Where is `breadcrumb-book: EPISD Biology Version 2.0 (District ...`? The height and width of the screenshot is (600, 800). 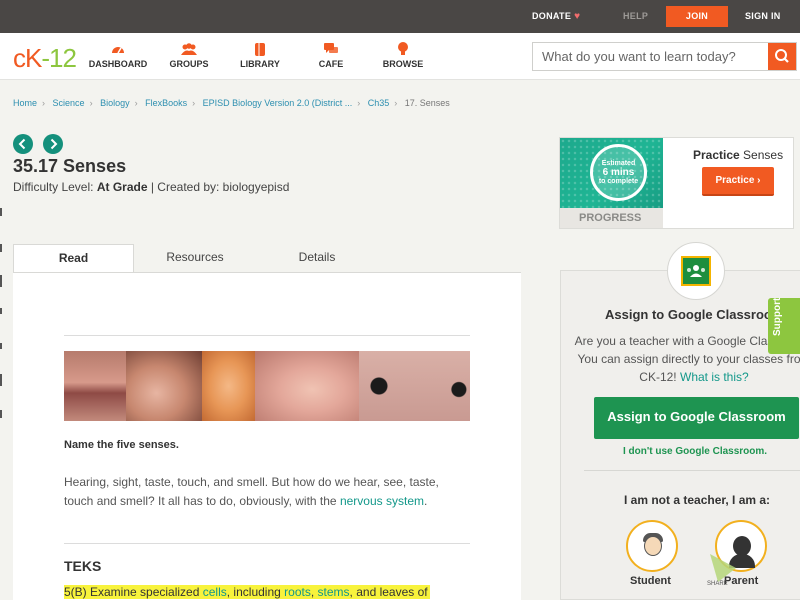 breadcrumb-book: EPISD Biology Version 2.0 (District ... is located at coordinates (278, 103).